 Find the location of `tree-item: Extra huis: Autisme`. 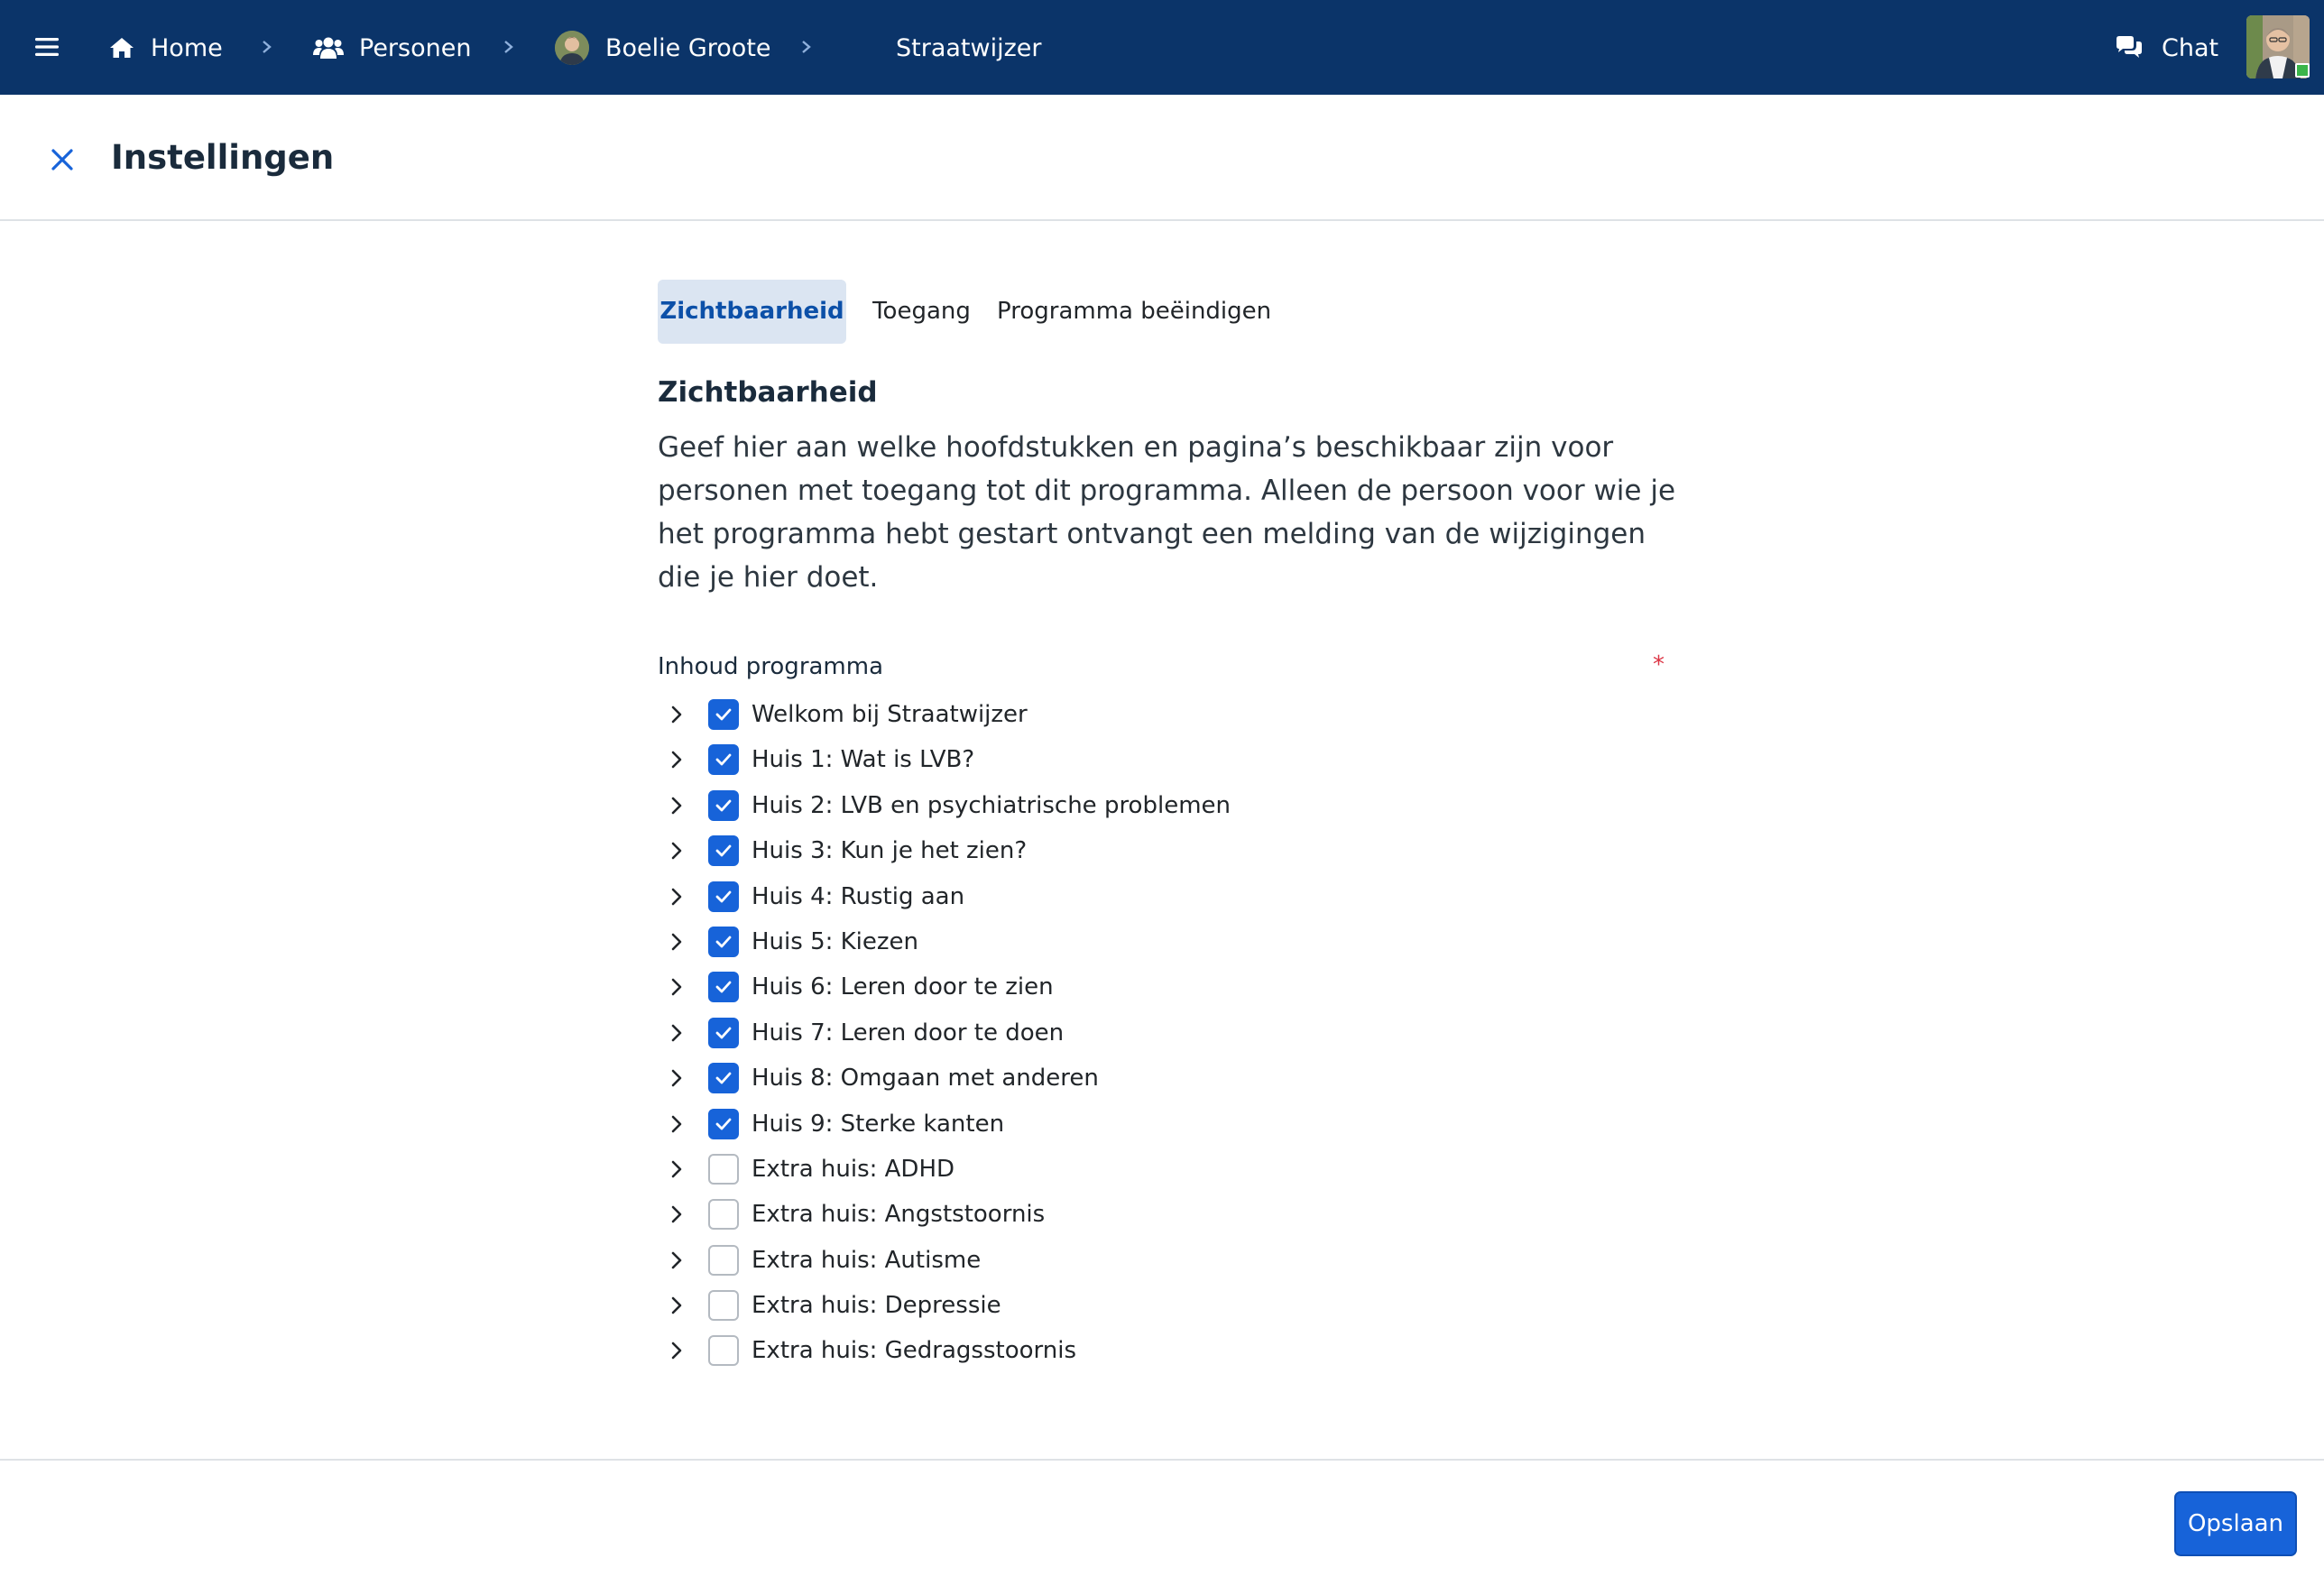

tree-item: Extra huis: Autisme is located at coordinates (1176, 1261).